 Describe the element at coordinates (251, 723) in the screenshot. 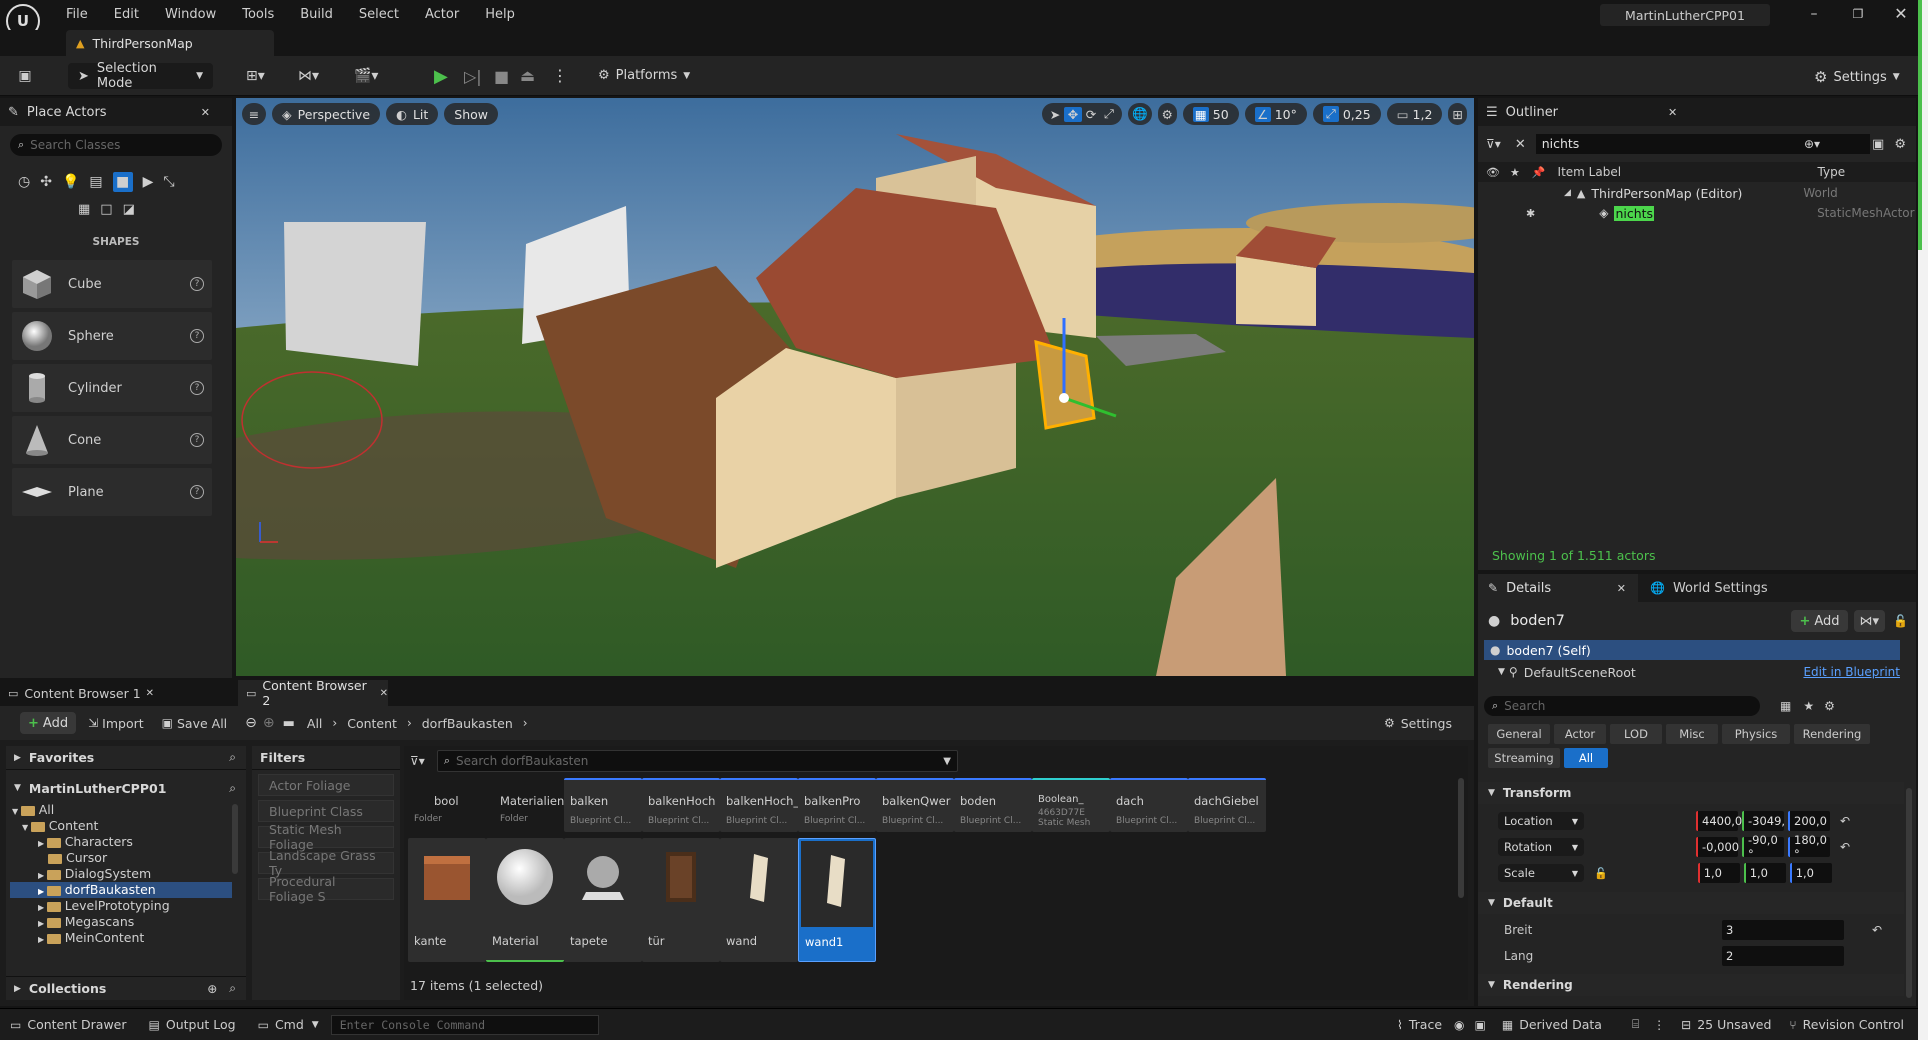

I see `back-icon: ⊖` at that location.